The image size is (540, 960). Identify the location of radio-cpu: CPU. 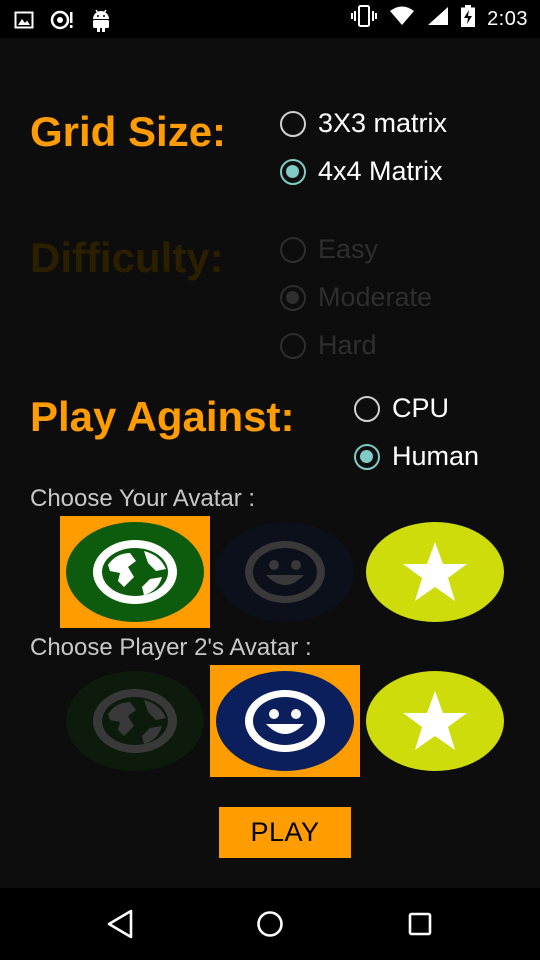
(401, 408).